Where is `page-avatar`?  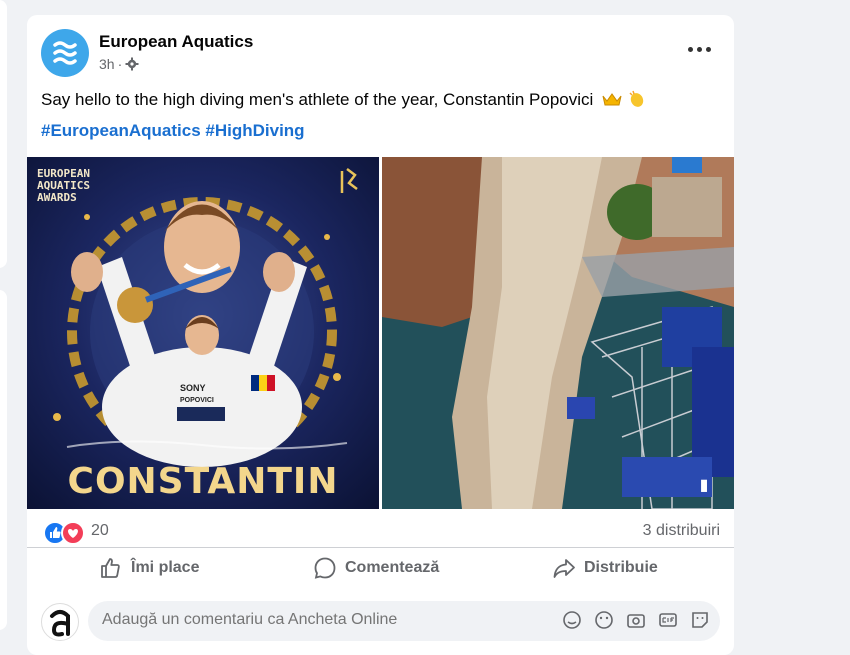 page-avatar is located at coordinates (65, 53).